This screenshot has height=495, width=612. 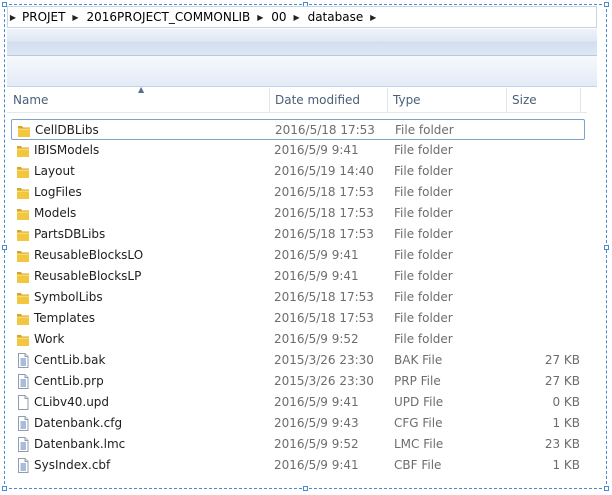 I want to click on file-row: Datenbank.cfg 2016/5/9 9:43 CFG File 1 KB, so click(x=298, y=423).